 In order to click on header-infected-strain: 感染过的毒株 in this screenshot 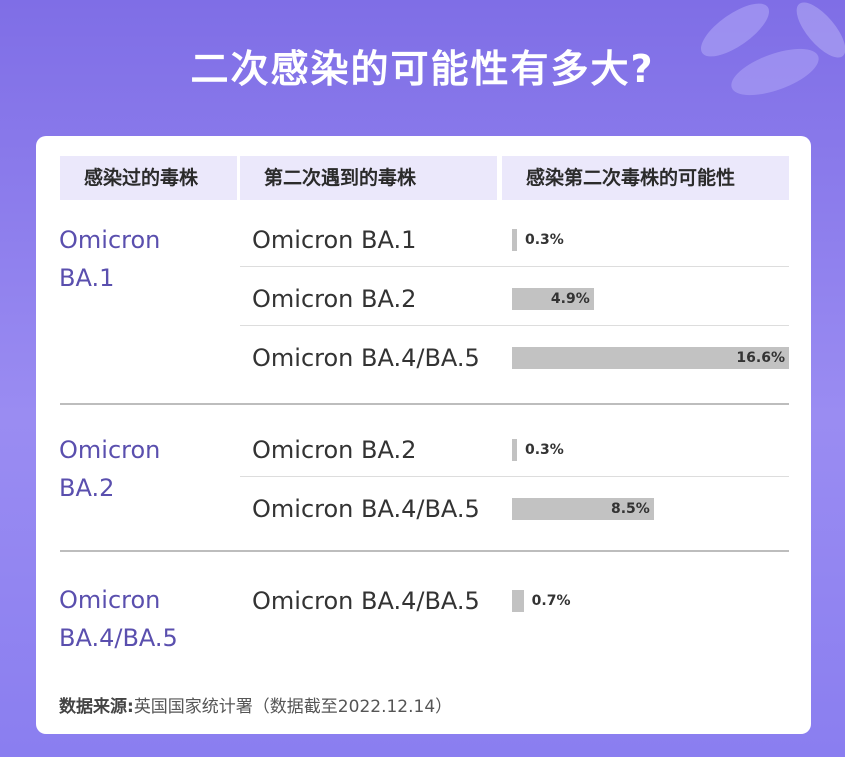, I will do `click(148, 178)`.